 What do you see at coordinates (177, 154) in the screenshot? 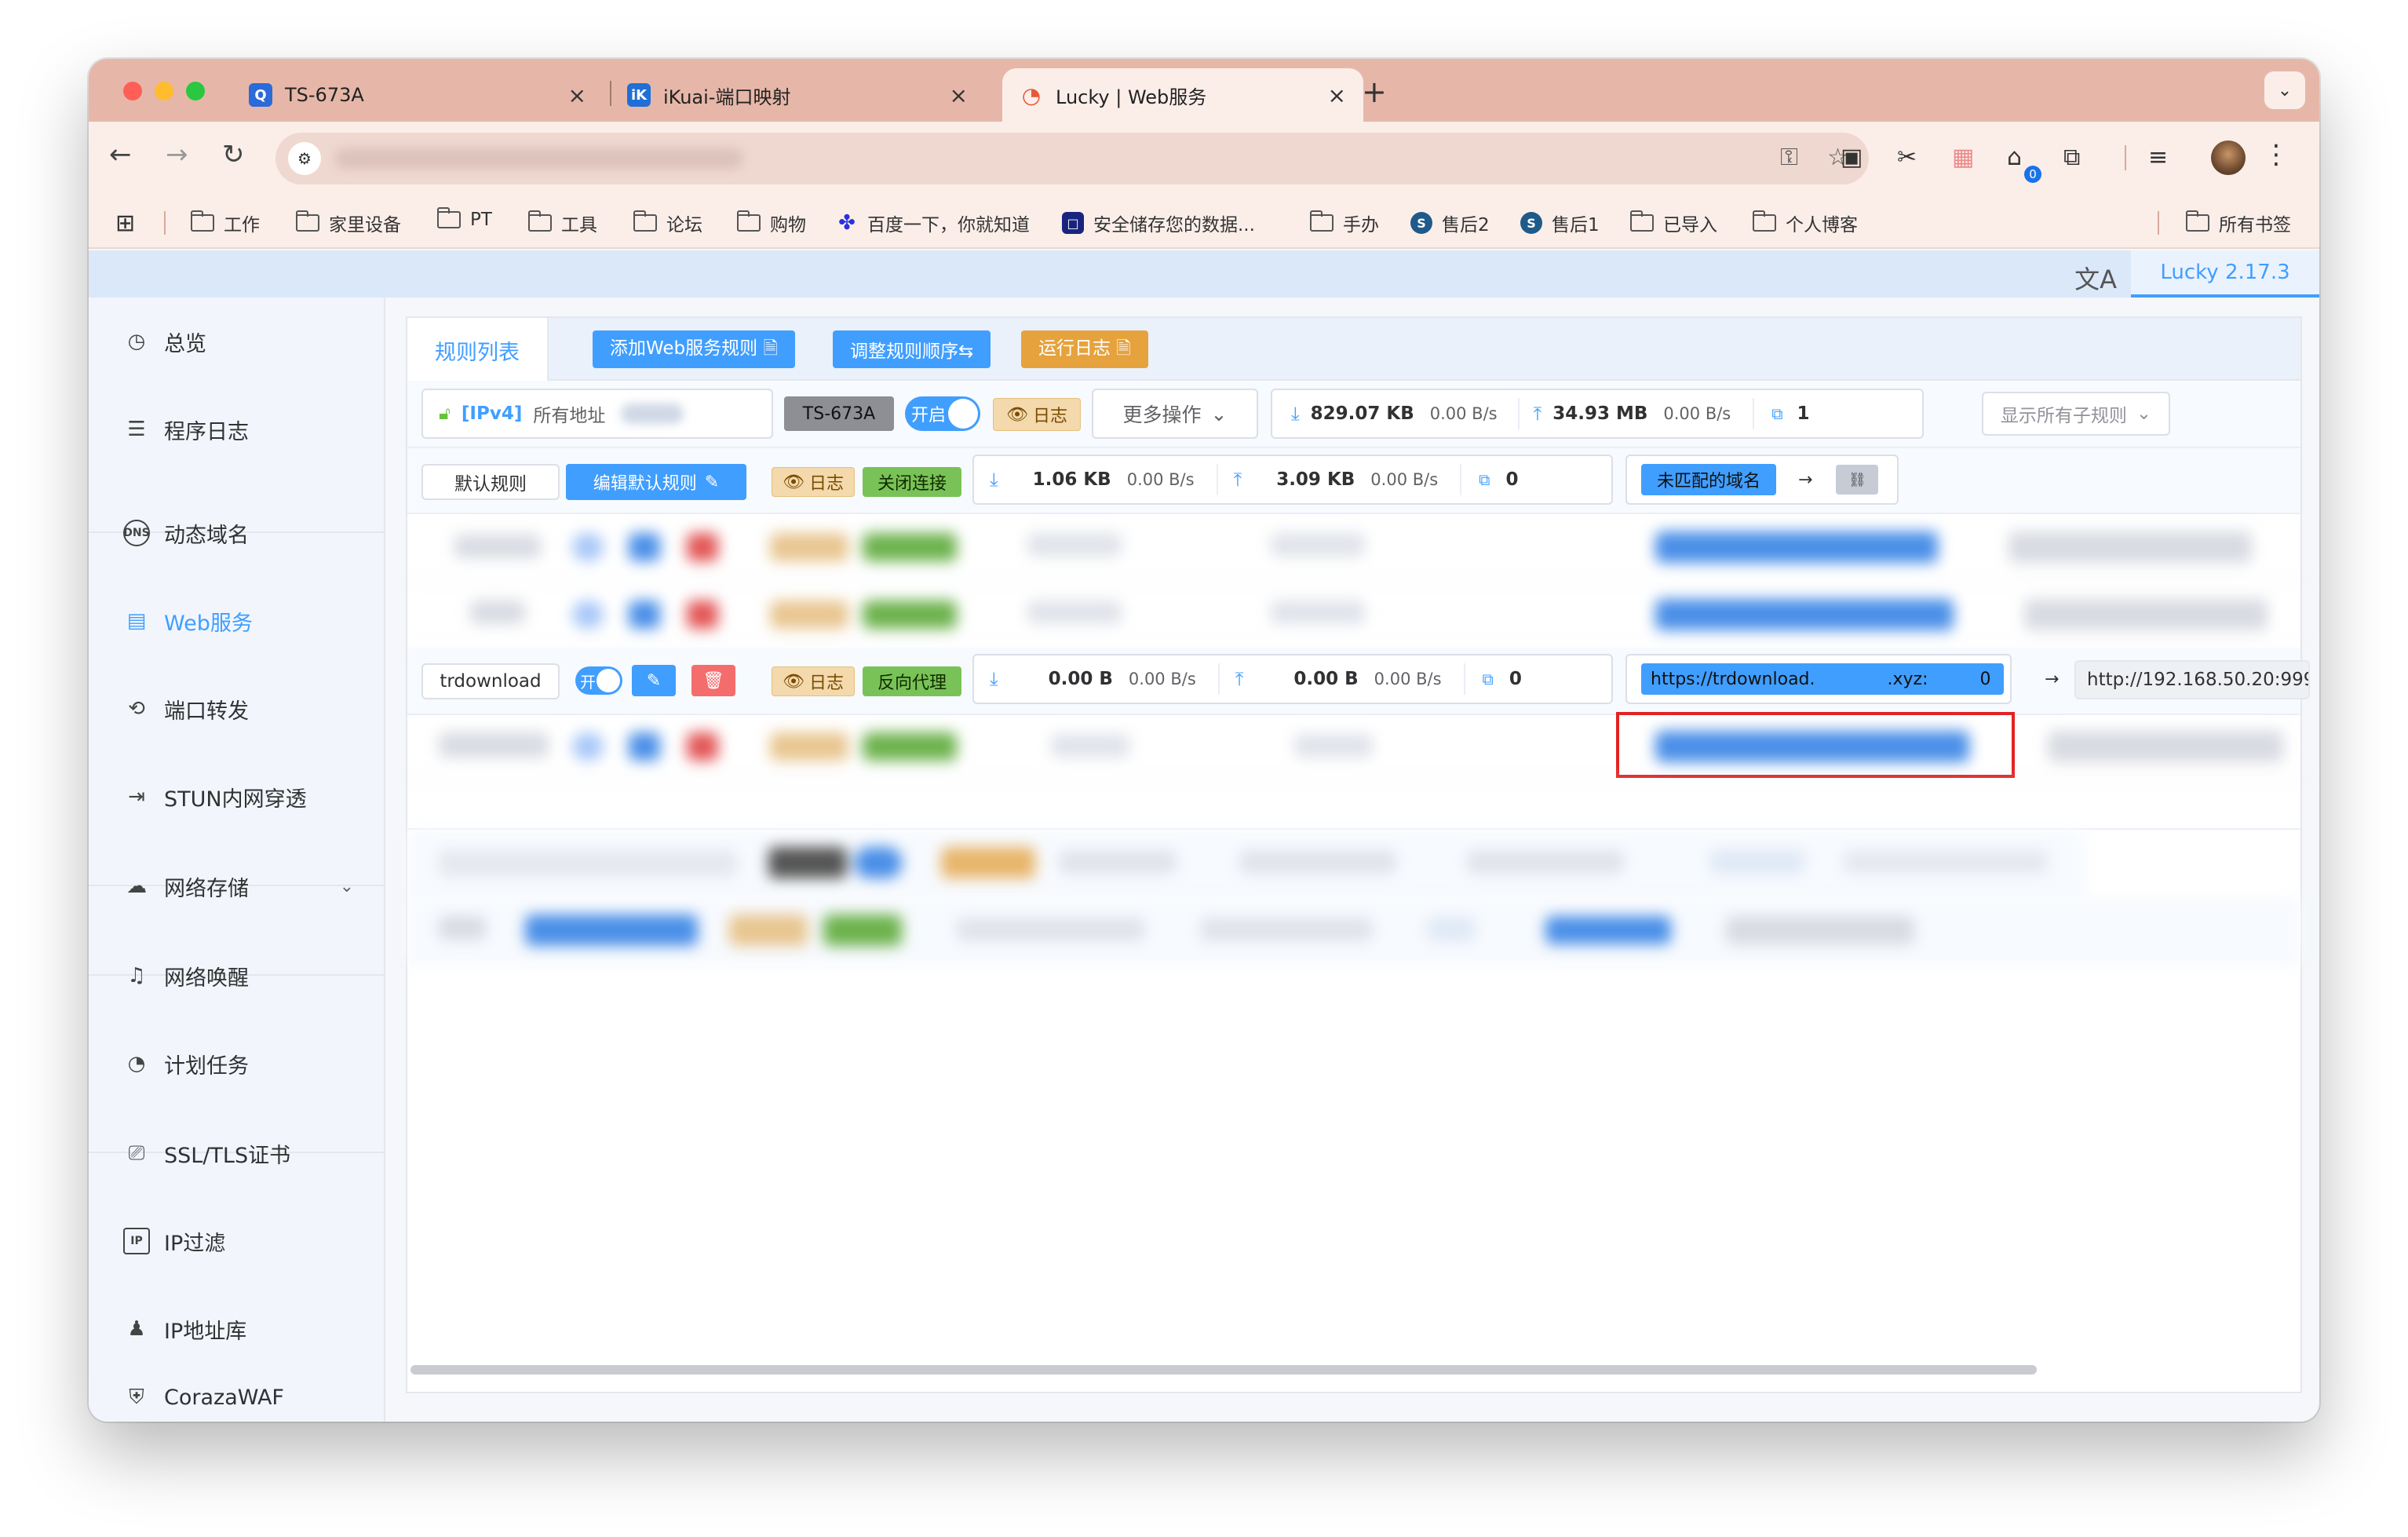
I see `forward-button: →` at bounding box center [177, 154].